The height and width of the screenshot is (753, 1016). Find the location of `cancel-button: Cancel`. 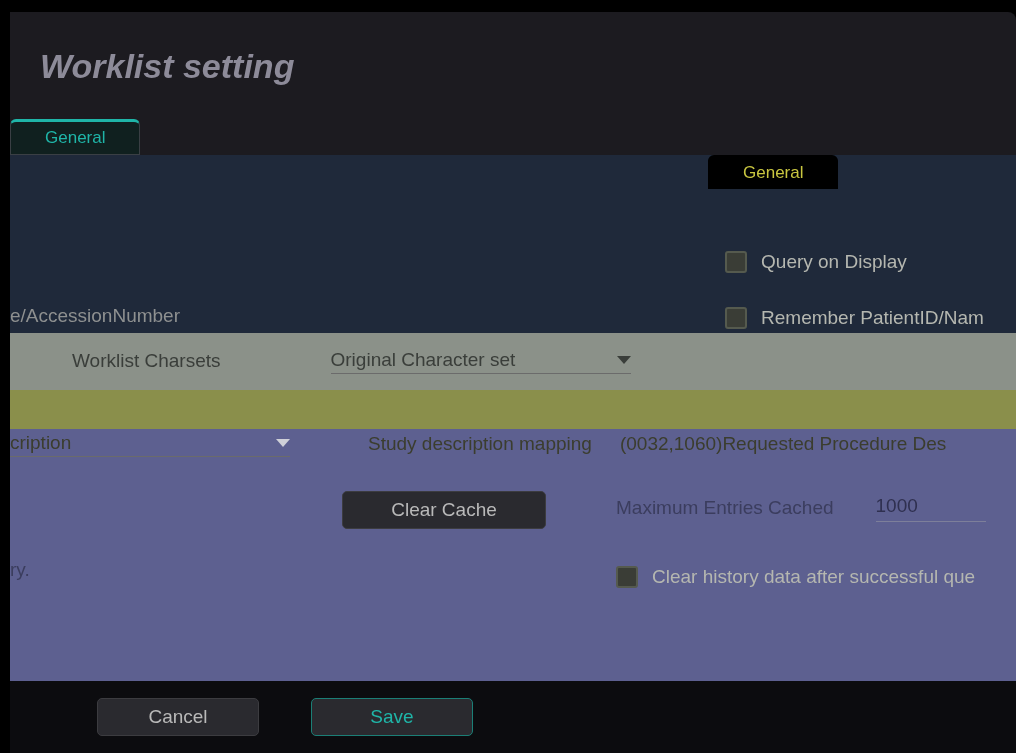

cancel-button: Cancel is located at coordinates (178, 717).